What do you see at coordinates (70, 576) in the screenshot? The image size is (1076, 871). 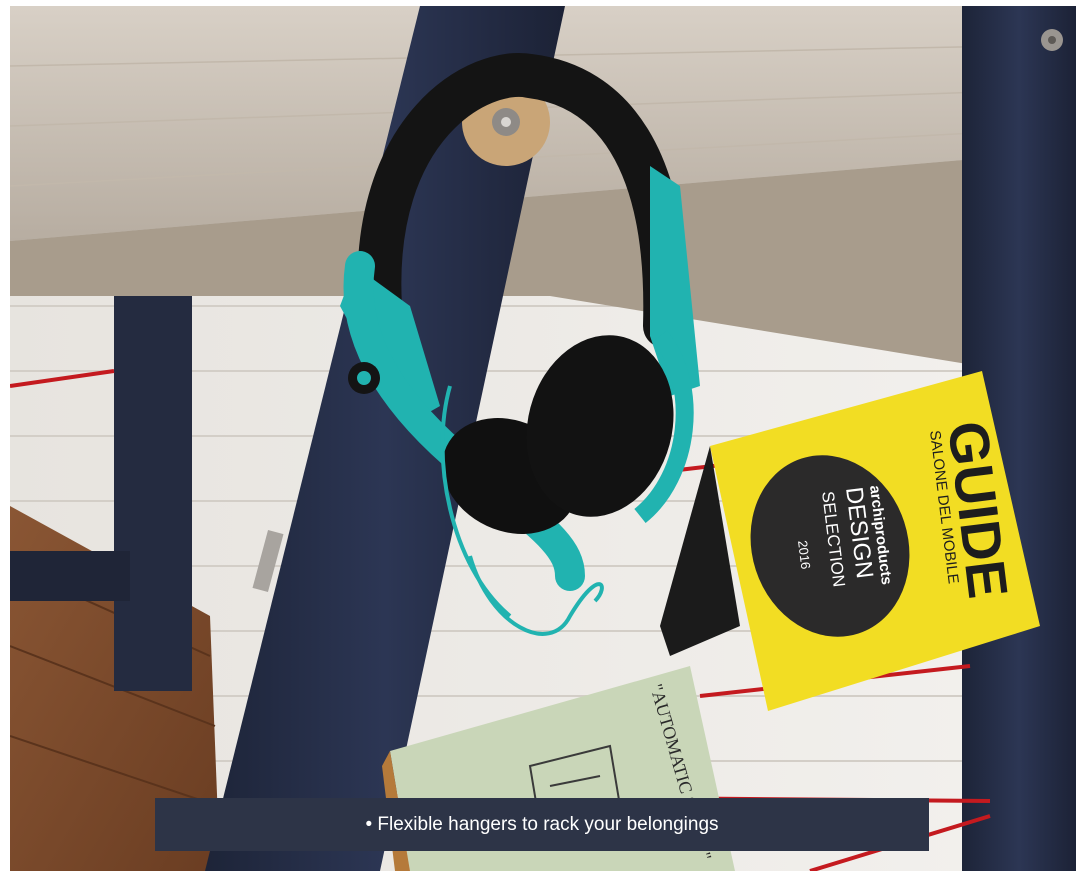 I see `desk-crossbar` at bounding box center [70, 576].